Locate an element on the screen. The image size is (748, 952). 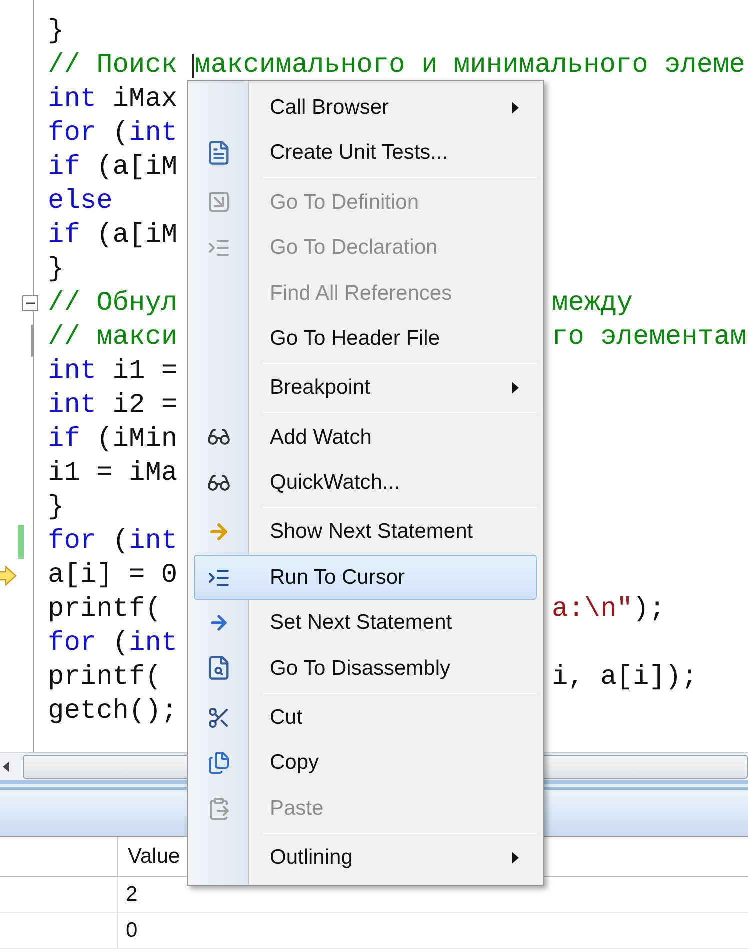
code-line: else is located at coordinates (80, 202).